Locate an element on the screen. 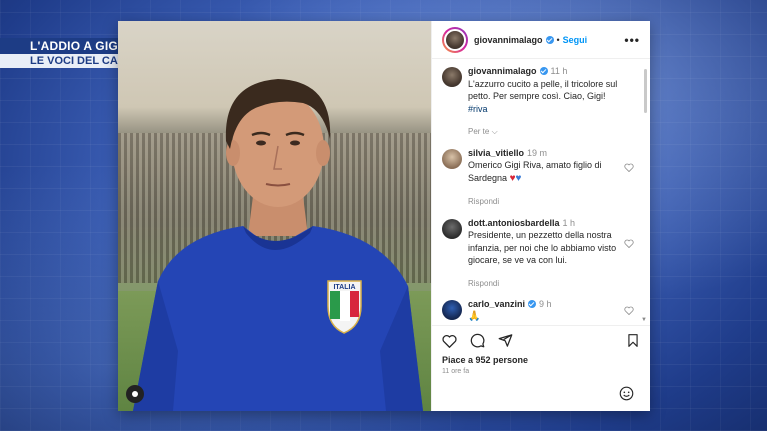  more-options-icon: ••• is located at coordinates (632, 40).